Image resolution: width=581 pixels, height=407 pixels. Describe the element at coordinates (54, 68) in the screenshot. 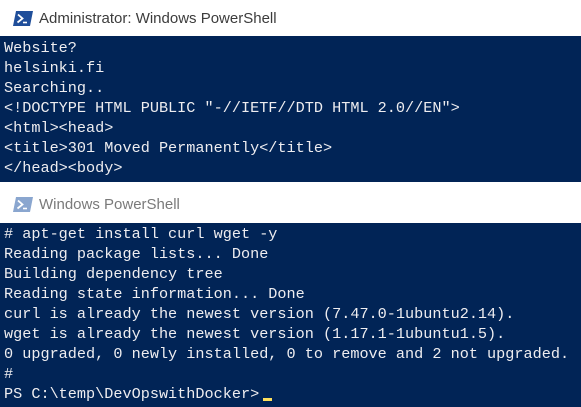

I see `console-line: helsinki.fi` at that location.